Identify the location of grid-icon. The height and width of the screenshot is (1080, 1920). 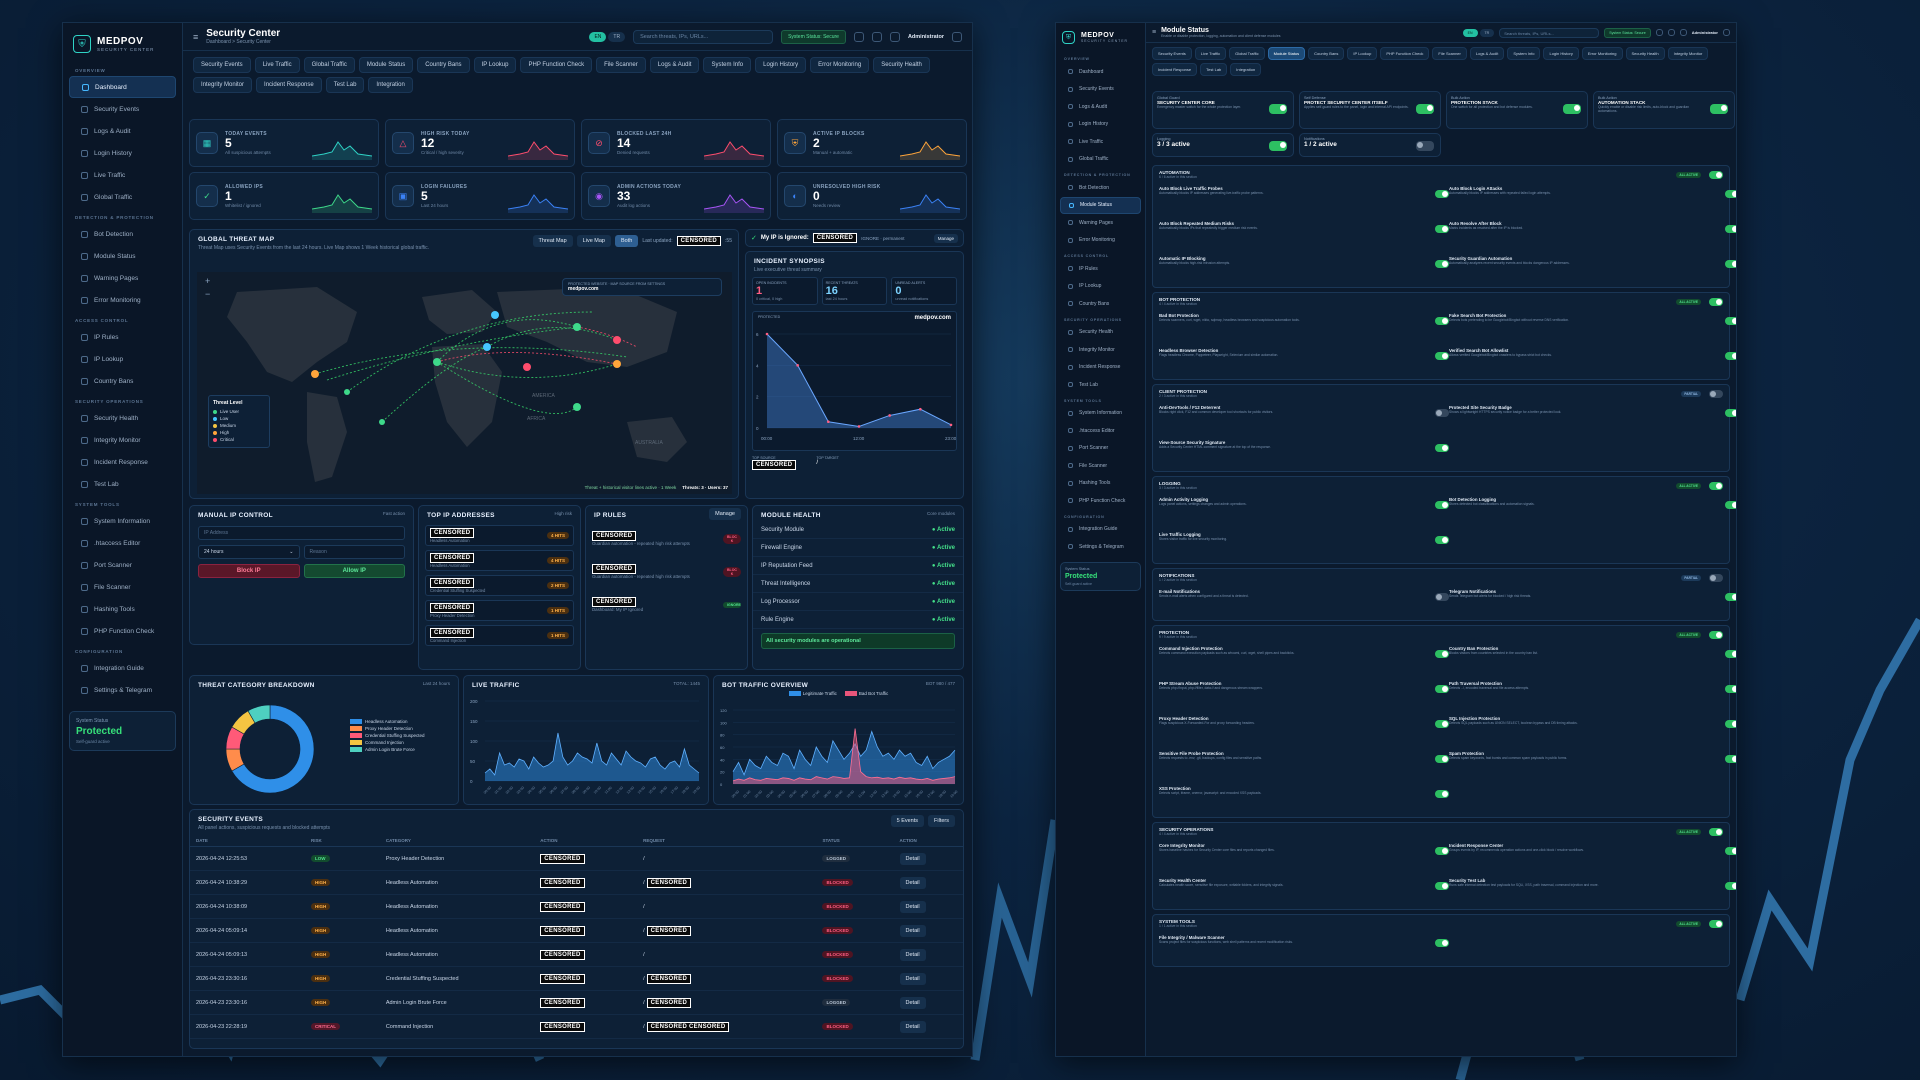
(1659, 32).